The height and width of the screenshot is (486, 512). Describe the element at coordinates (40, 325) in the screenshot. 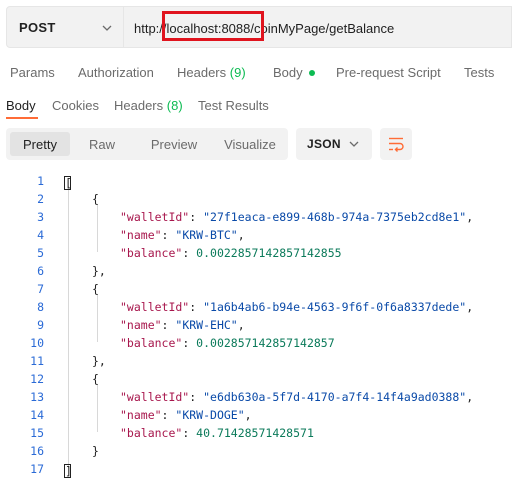

I see `line-number: 9` at that location.